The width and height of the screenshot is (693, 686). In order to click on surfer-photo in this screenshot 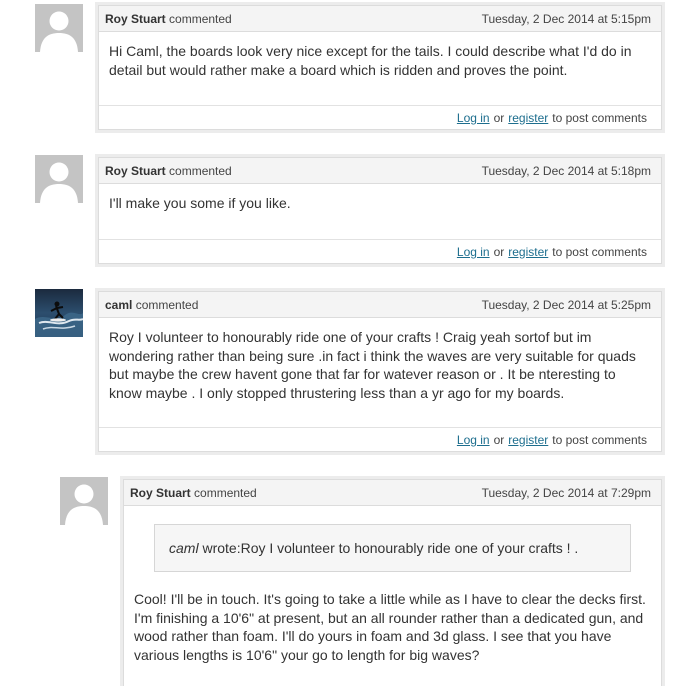, I will do `click(59, 313)`.